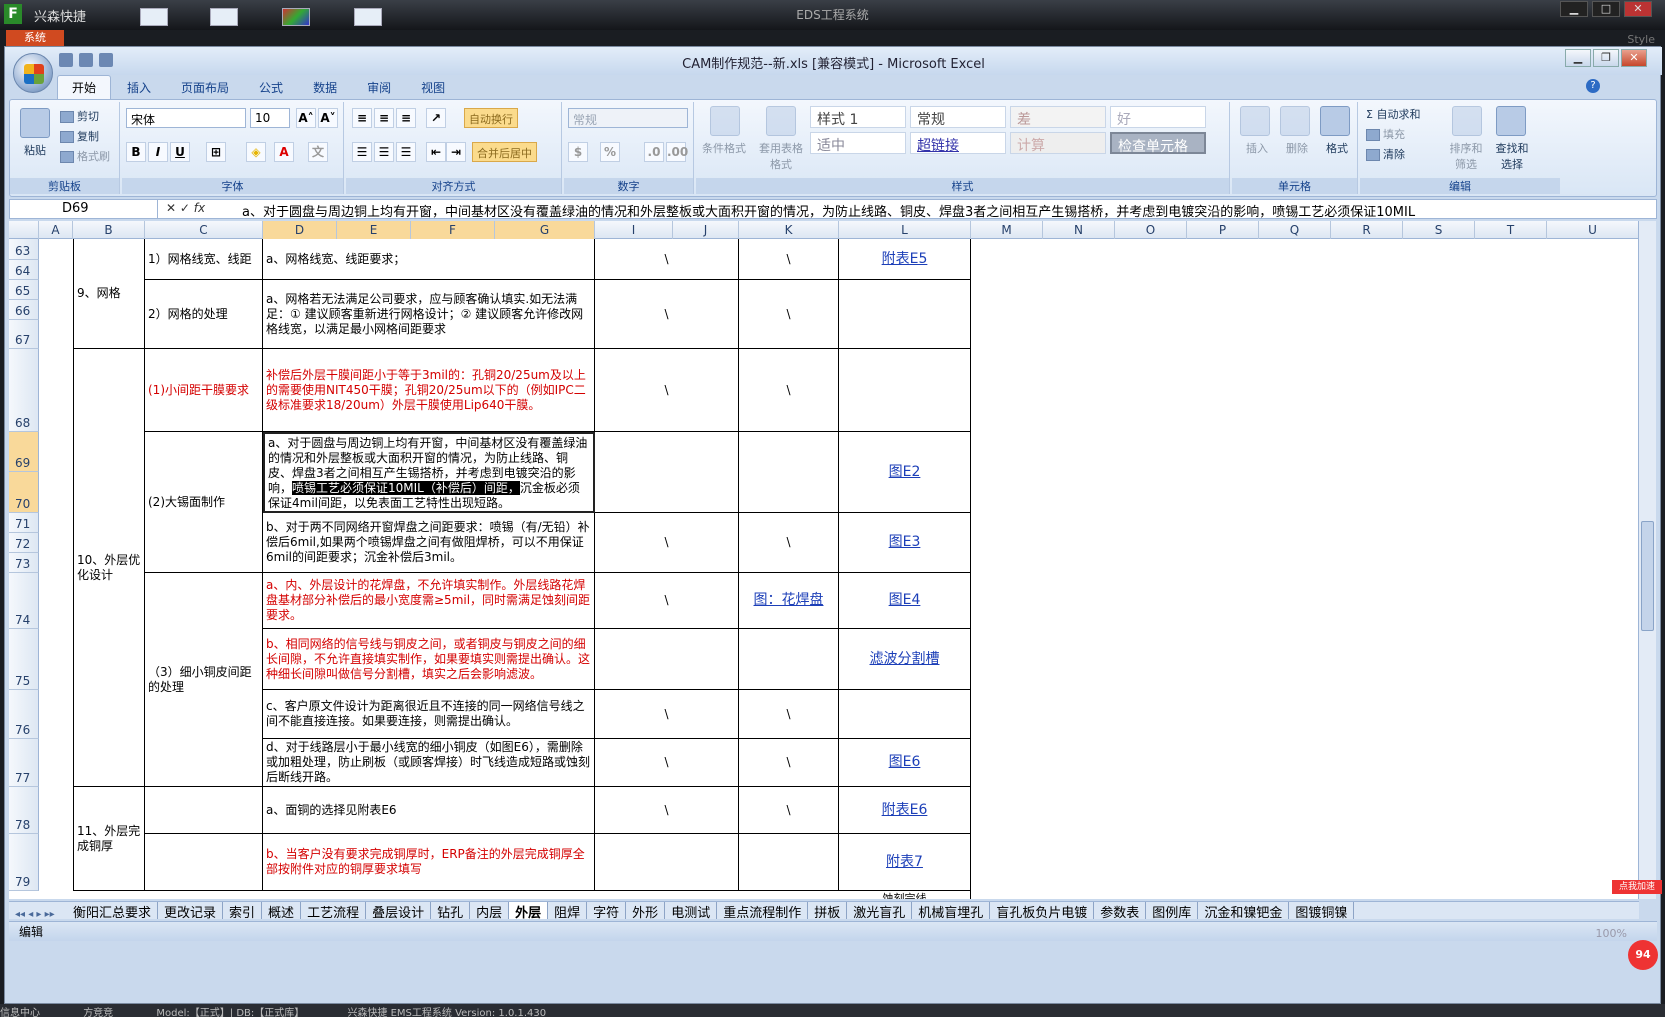 The height and width of the screenshot is (1017, 1665). I want to click on table-cell: 图E6, so click(905, 763).